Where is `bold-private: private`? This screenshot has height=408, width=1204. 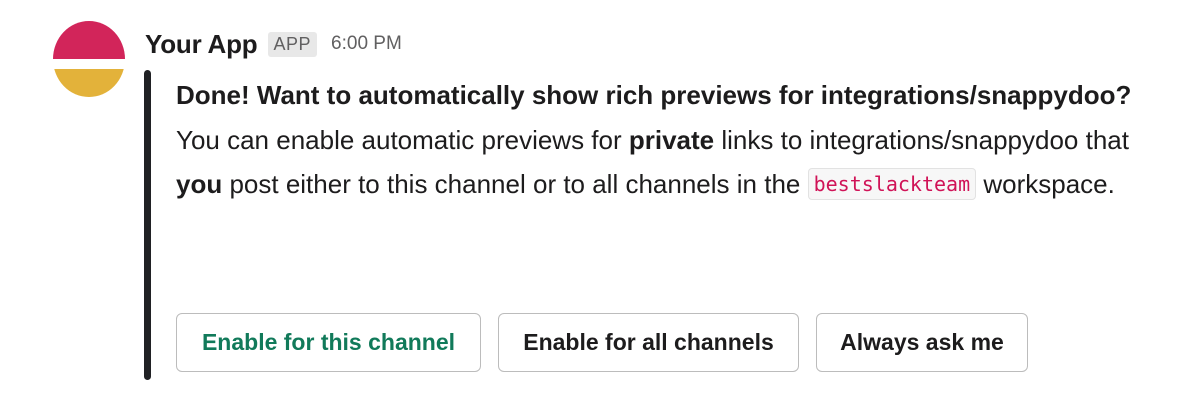
bold-private: private is located at coordinates (671, 139).